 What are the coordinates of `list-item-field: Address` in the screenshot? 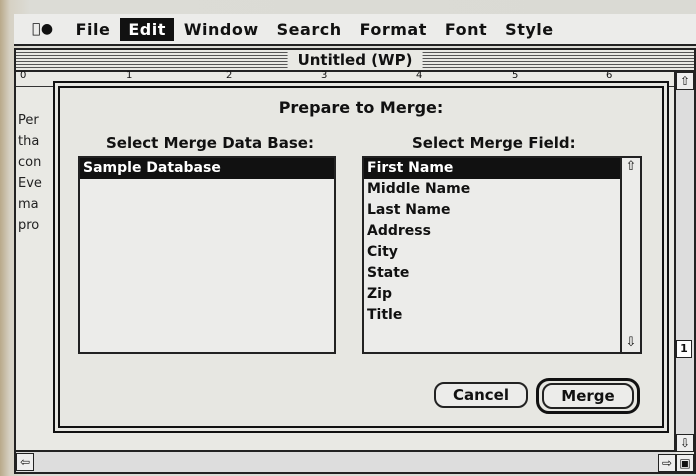 It's located at (502, 231).